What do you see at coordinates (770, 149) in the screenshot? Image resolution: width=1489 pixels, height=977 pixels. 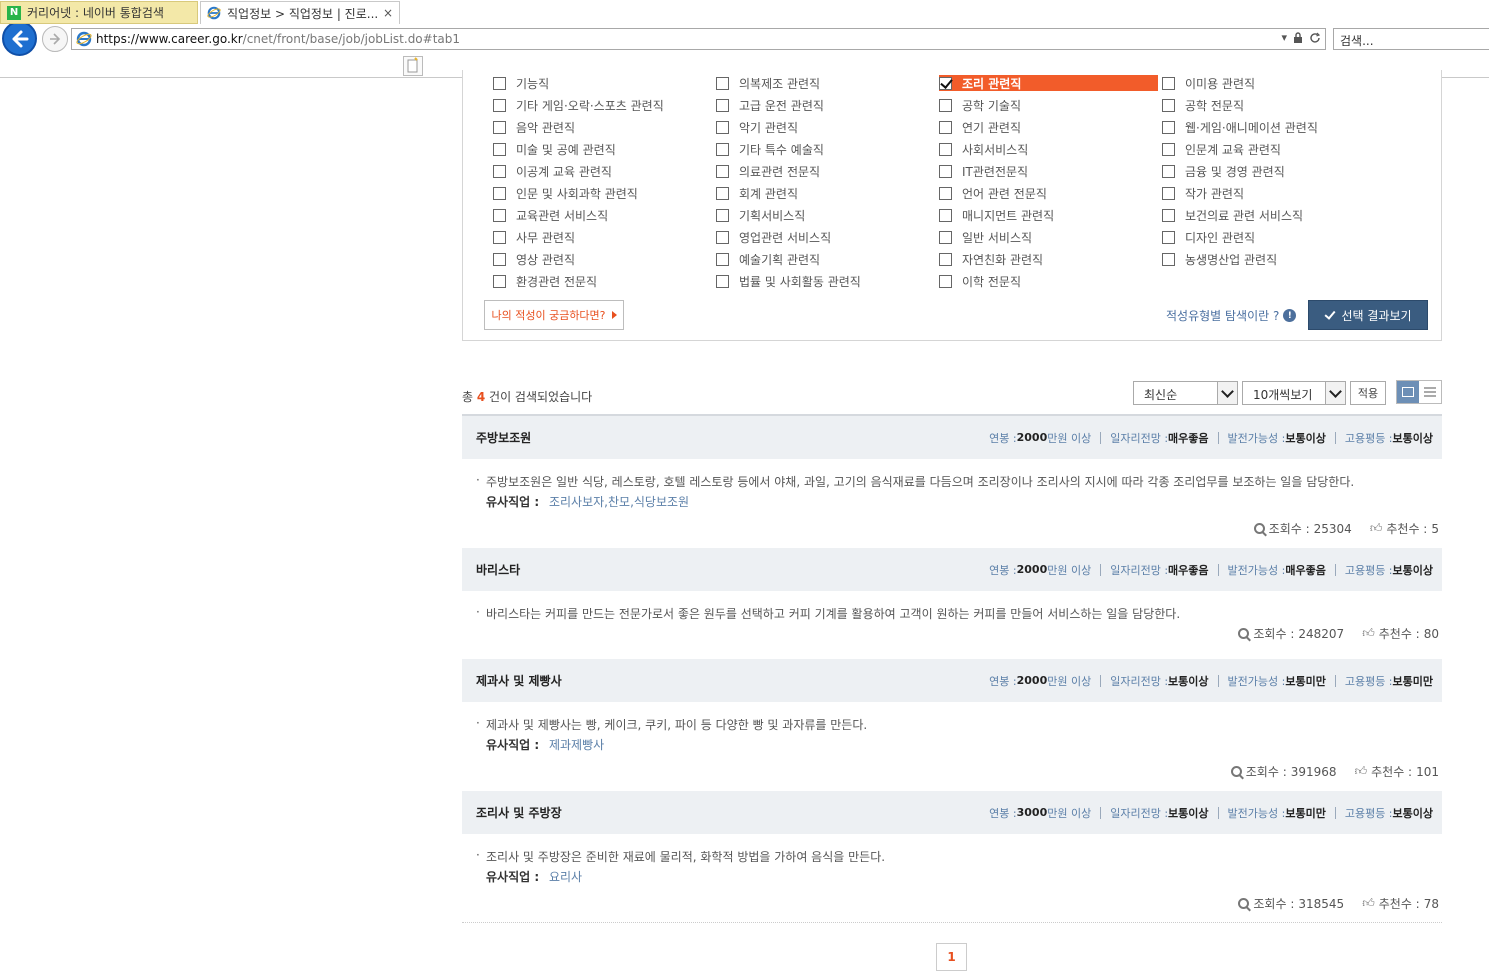 I see `category-option: 기타 특수 예술직` at bounding box center [770, 149].